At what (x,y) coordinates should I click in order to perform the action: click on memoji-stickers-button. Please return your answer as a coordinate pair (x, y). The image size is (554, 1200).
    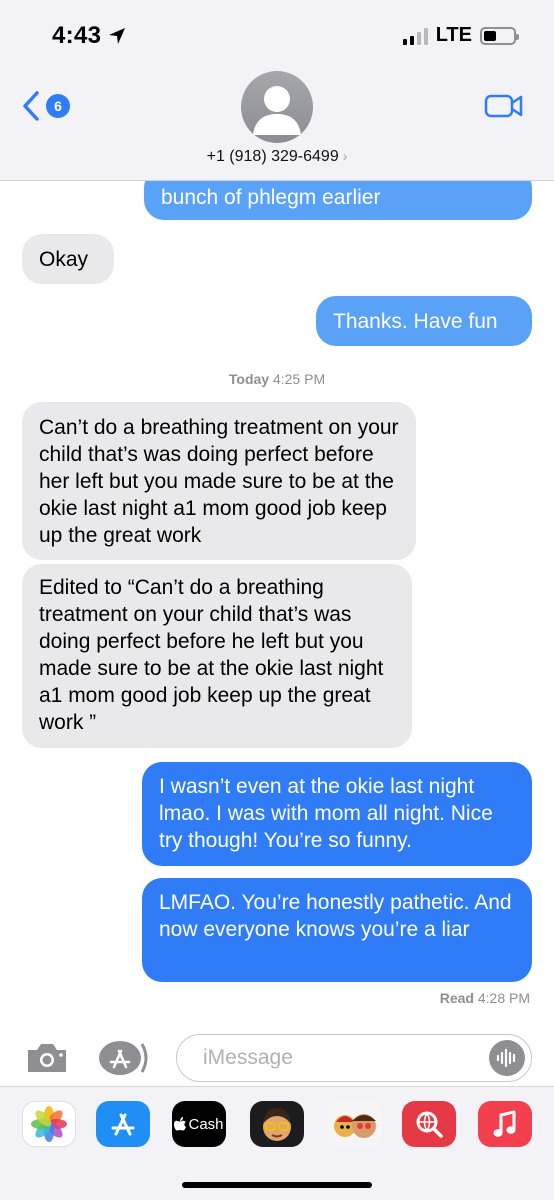
    Looking at the image, I should click on (355, 1124).